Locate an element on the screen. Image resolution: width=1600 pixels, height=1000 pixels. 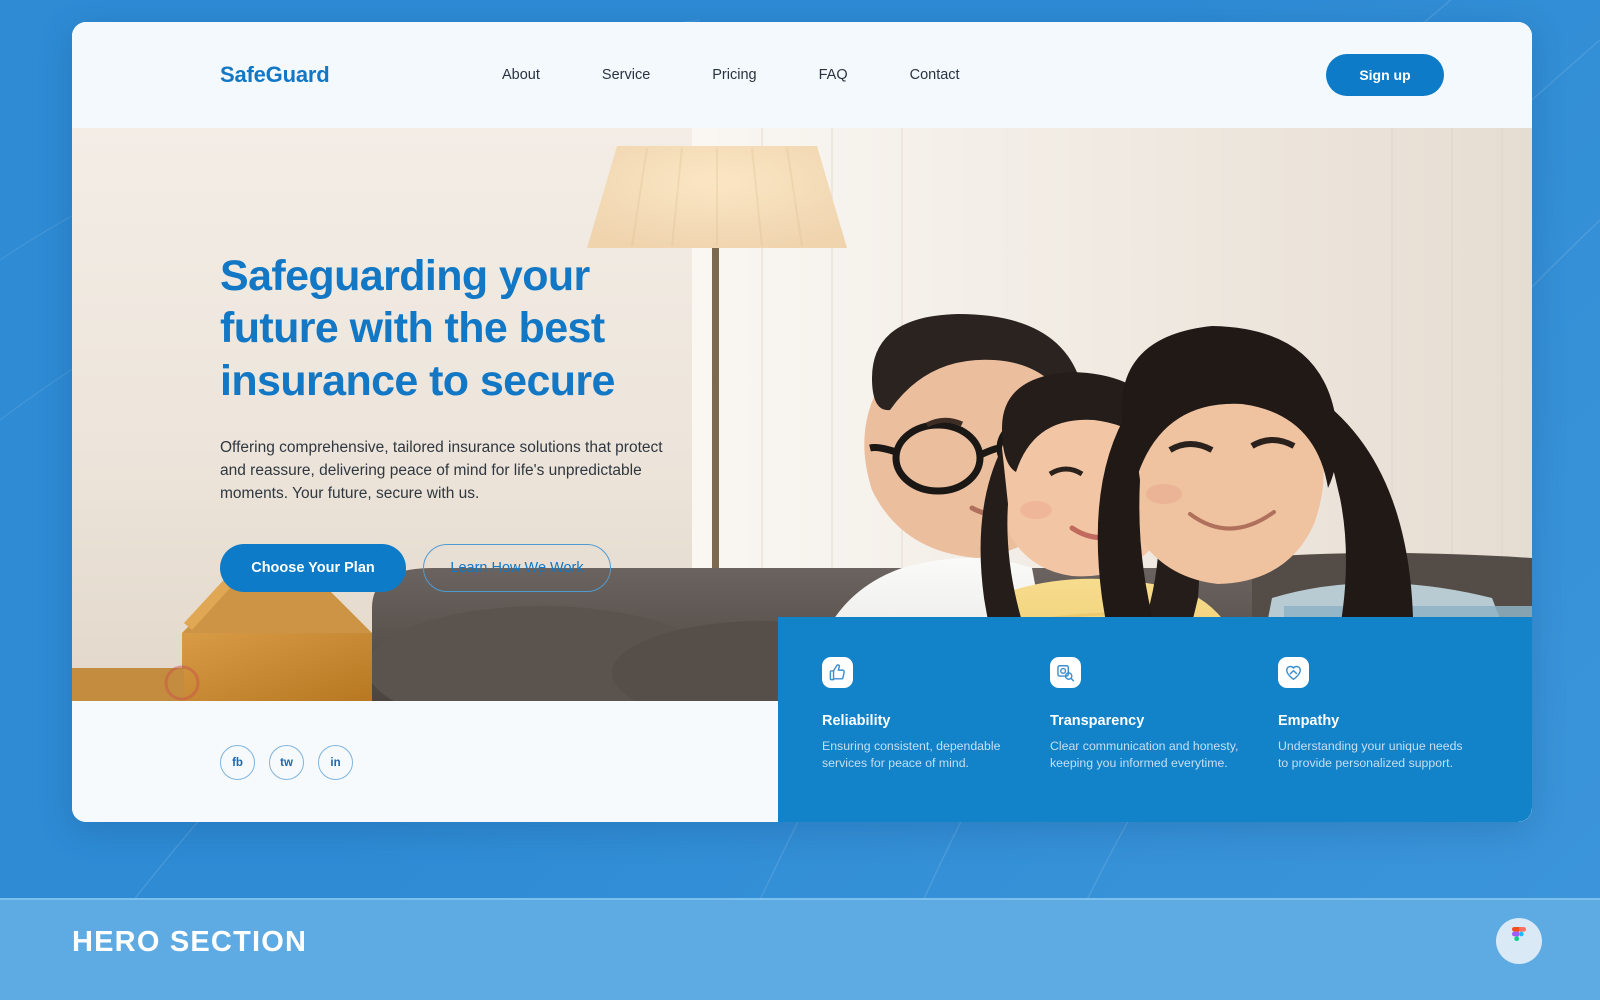
facebook-icon: fb is located at coordinates (237, 762).